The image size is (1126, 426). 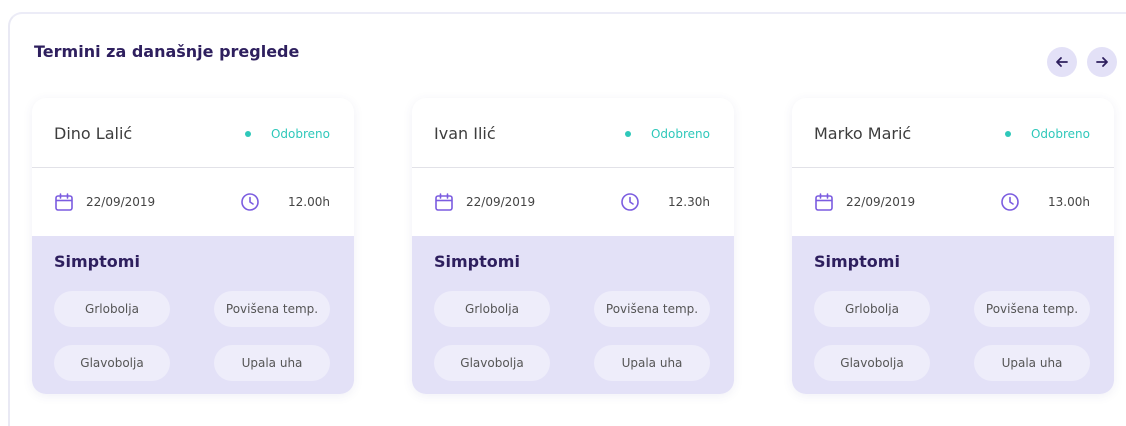 I want to click on appointment-time: 12.00h, so click(x=309, y=202).